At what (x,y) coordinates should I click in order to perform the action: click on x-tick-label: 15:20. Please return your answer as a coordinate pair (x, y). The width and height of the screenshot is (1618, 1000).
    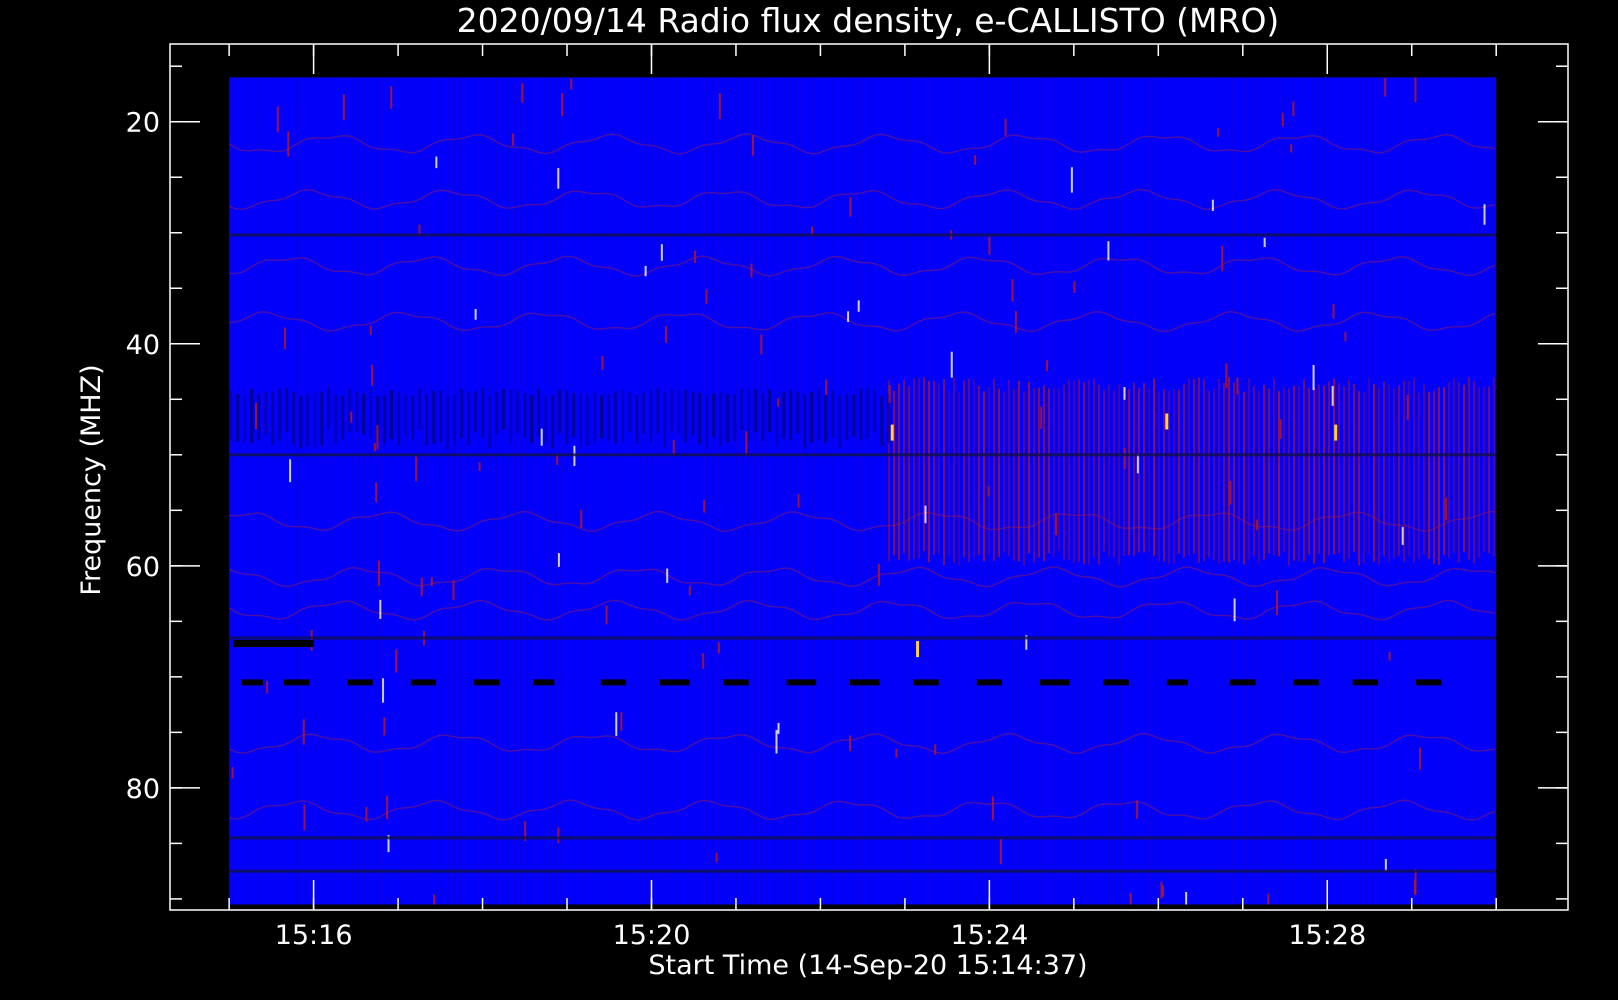
    Looking at the image, I should click on (652, 935).